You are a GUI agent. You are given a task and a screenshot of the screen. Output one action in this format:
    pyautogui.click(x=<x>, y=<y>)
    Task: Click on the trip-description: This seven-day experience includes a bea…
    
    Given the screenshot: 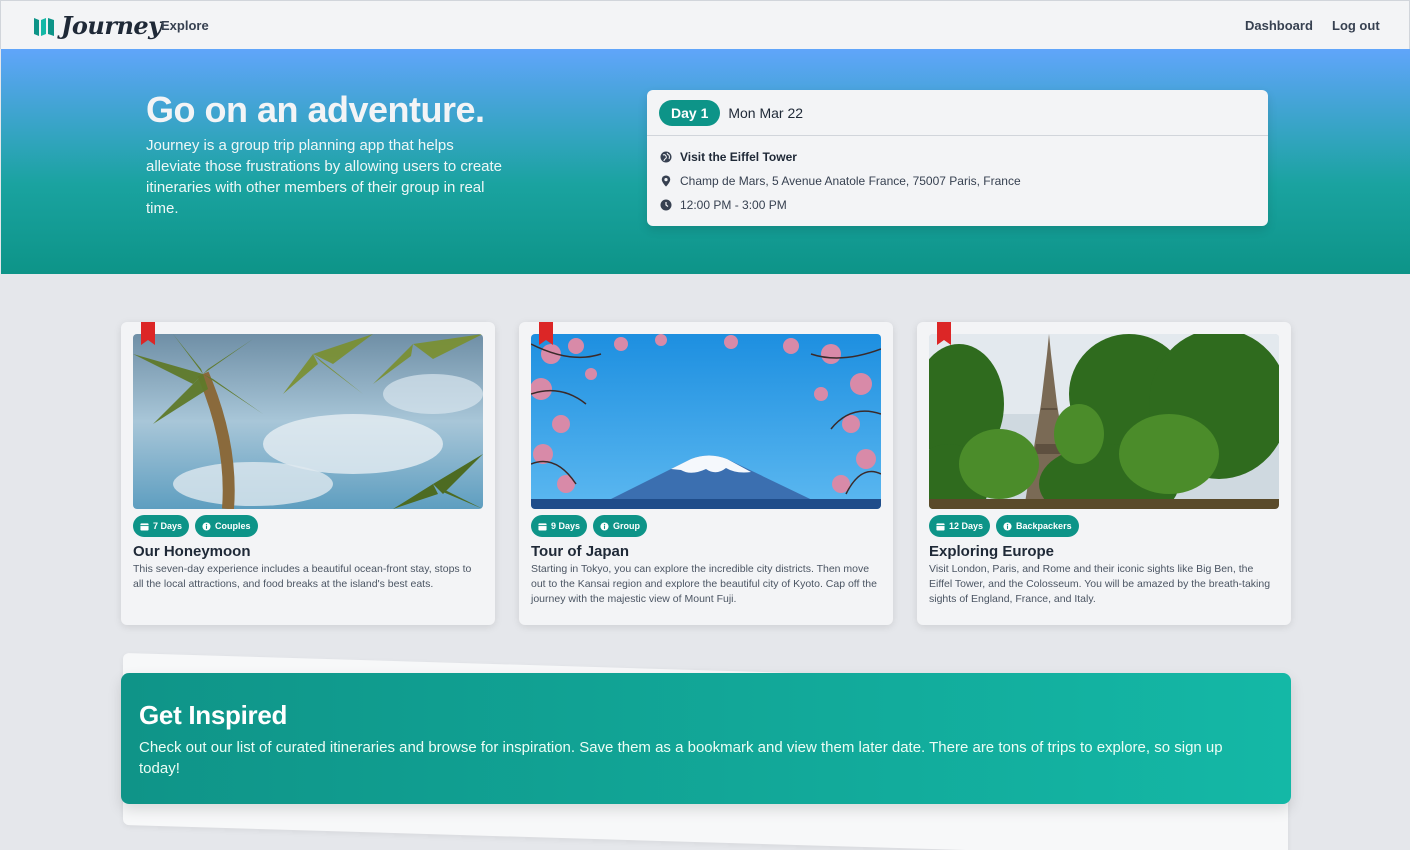 What is the action you would take?
    pyautogui.click(x=302, y=576)
    